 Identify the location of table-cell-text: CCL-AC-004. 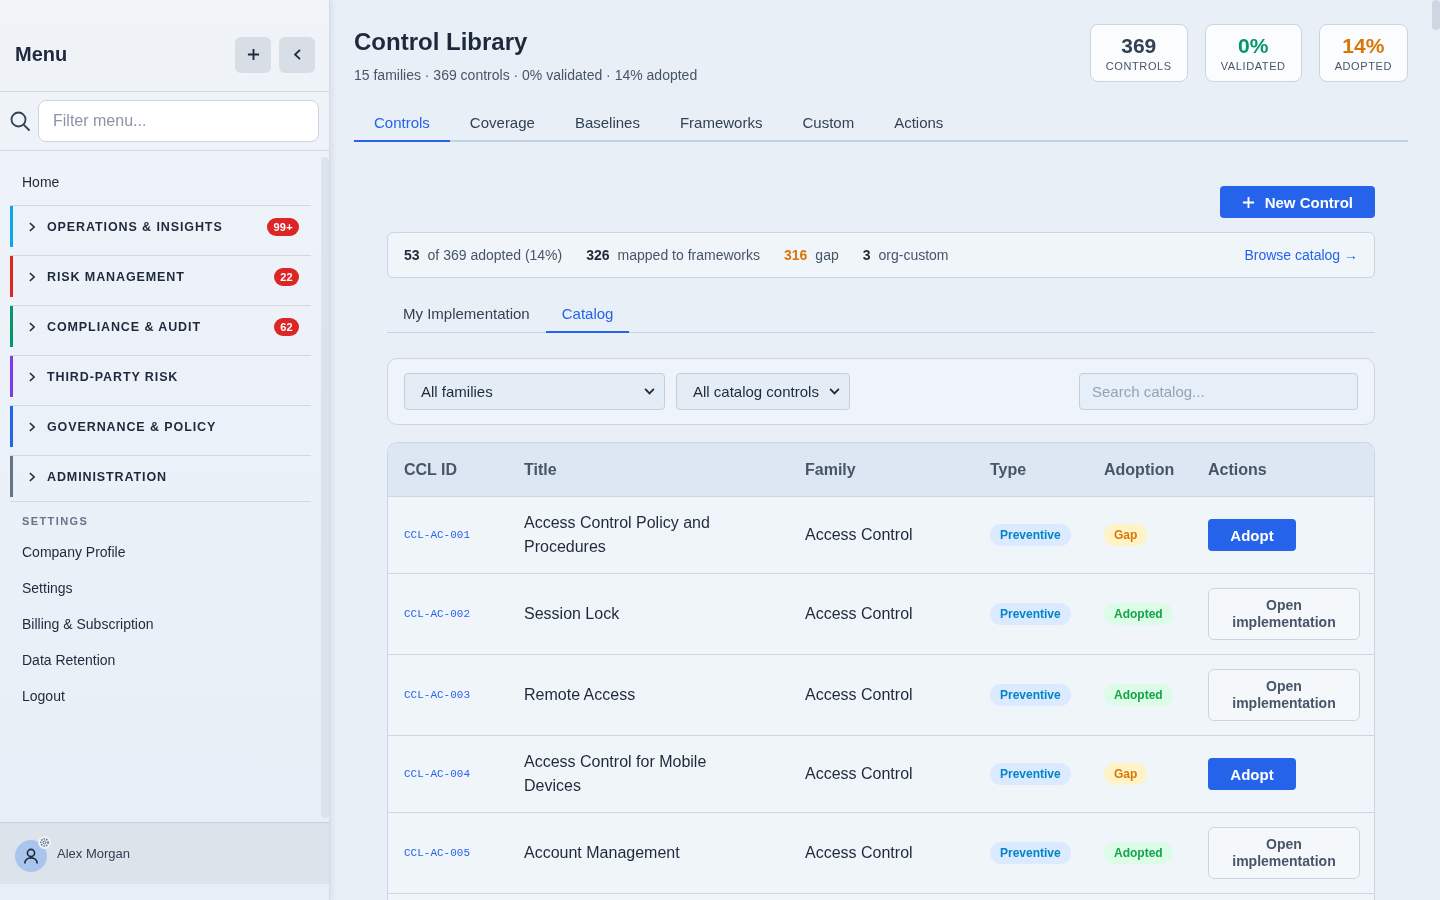
(437, 774).